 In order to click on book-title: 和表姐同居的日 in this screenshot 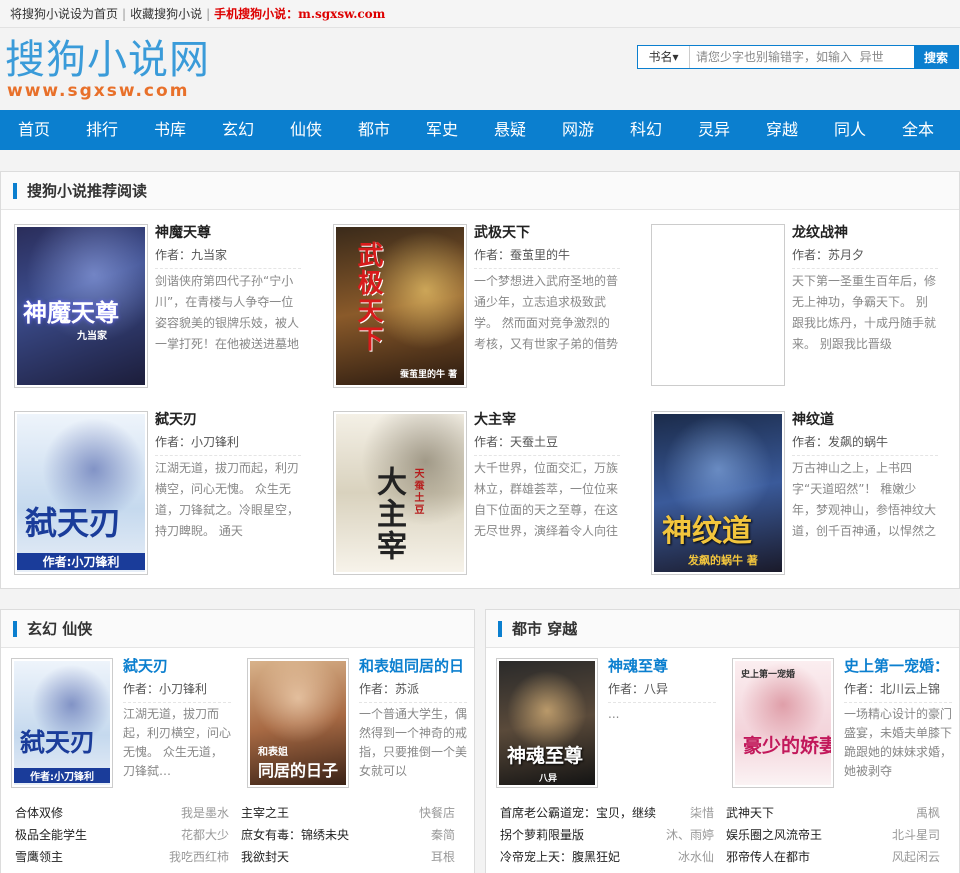, I will do `click(414, 666)`.